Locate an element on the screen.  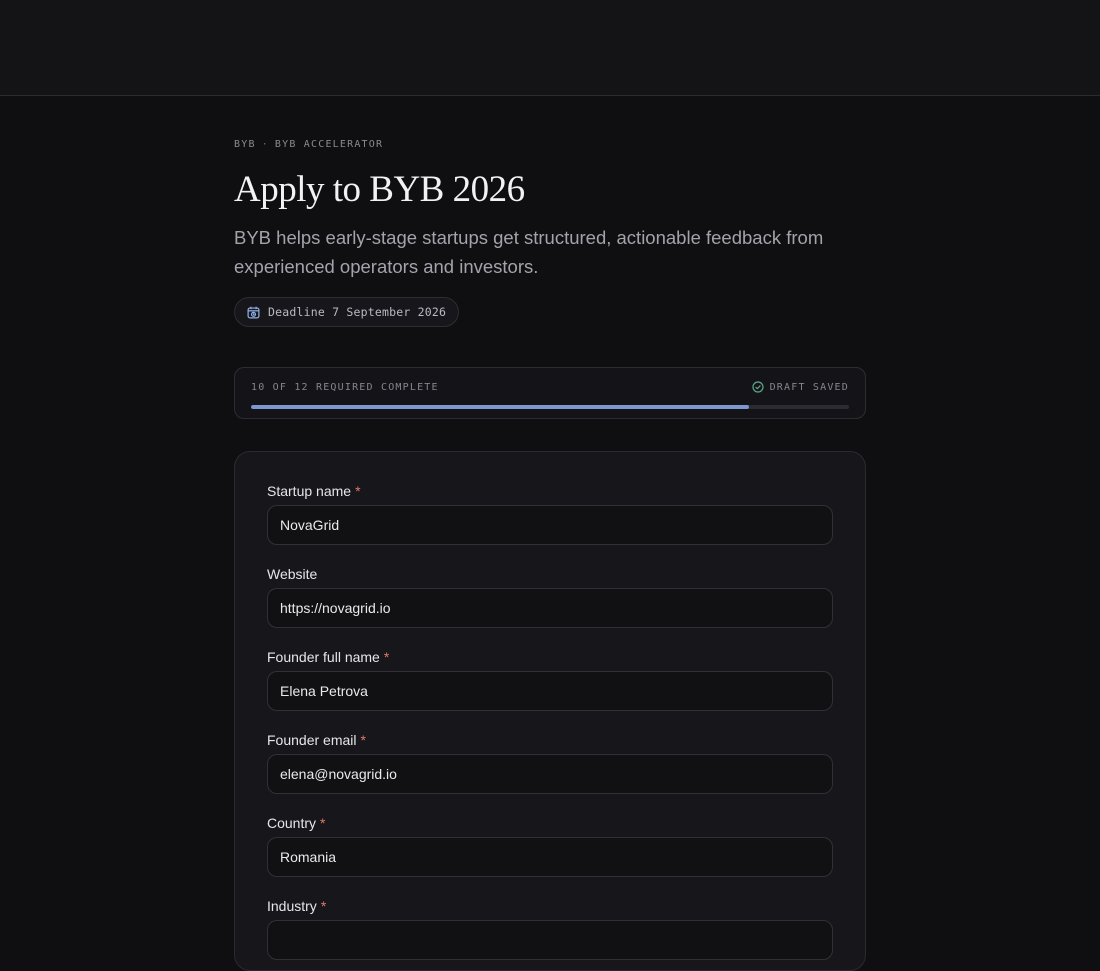
top-bar is located at coordinates (550, 48).